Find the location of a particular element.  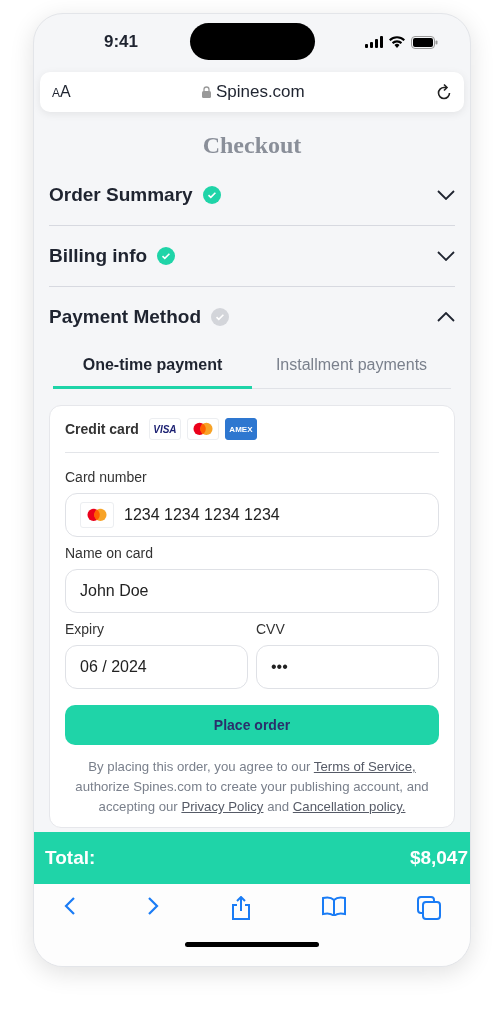

back-icon is located at coordinates (70, 906).